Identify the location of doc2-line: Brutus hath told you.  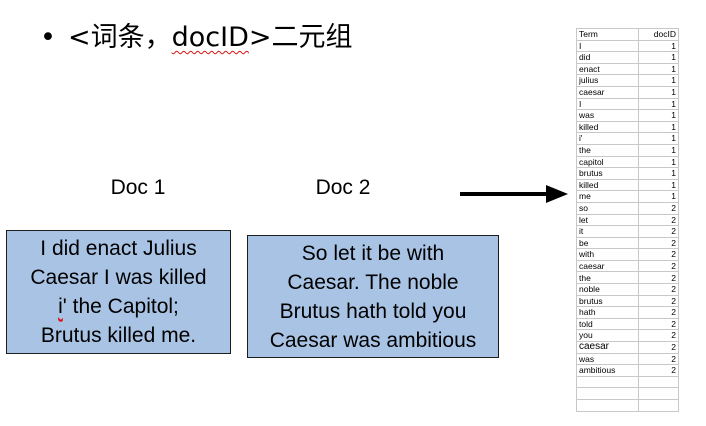
(373, 311).